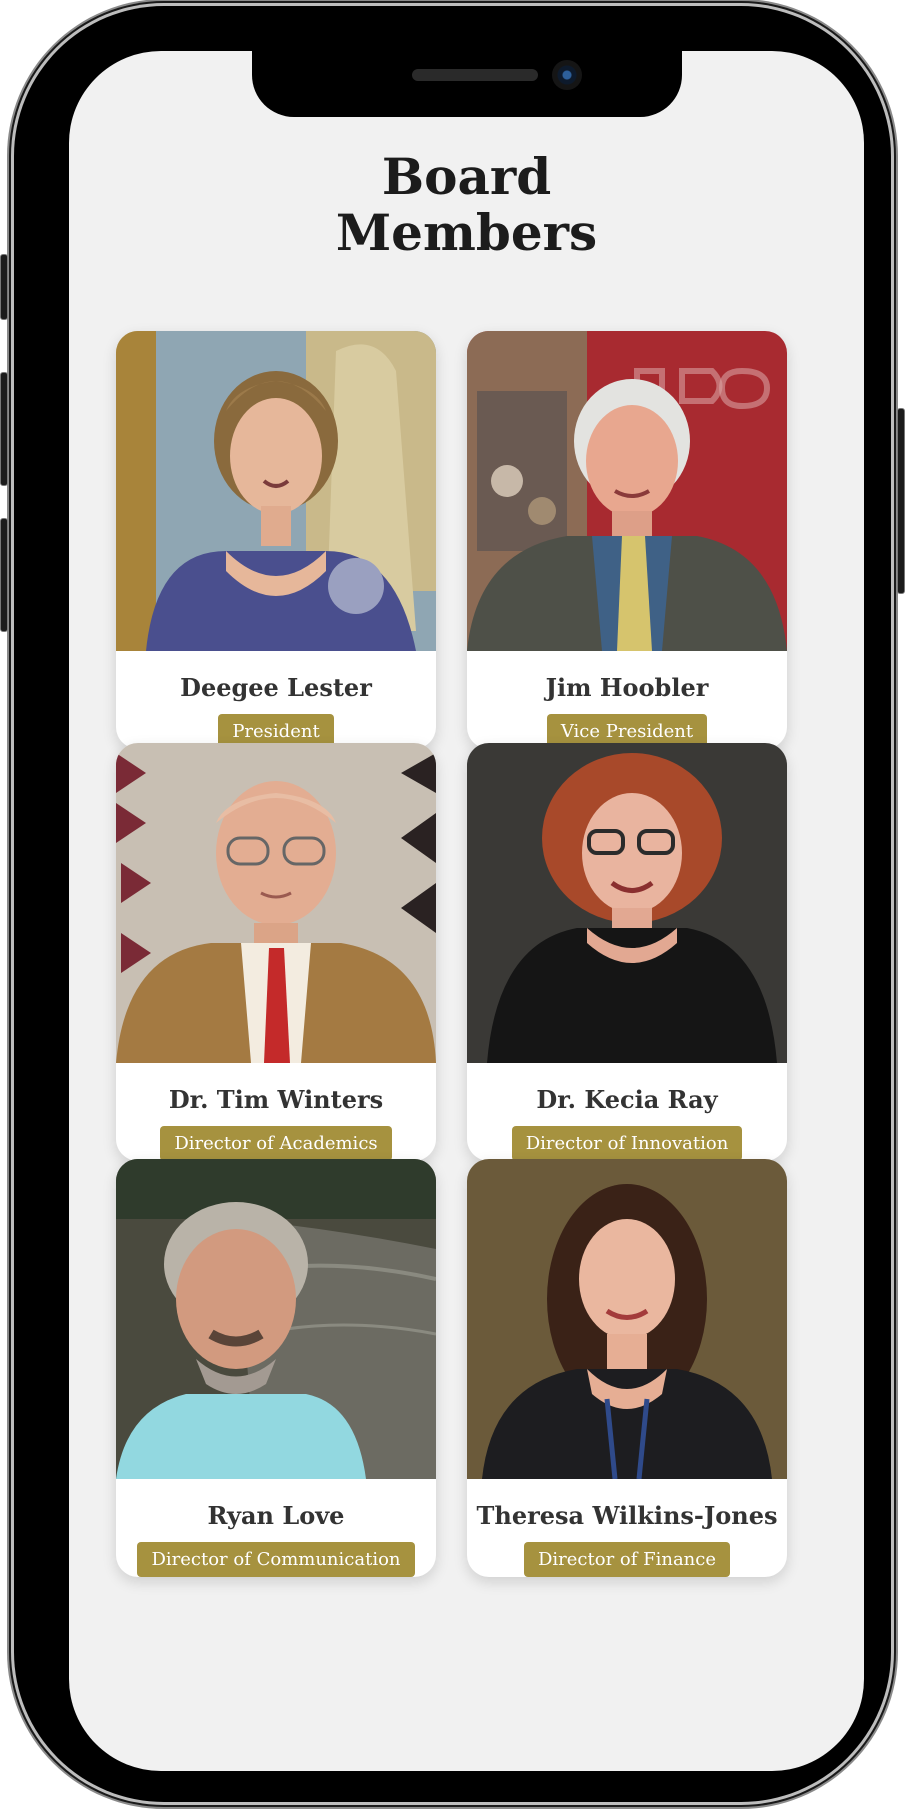  I want to click on member-card: Jim Hoobler Vice President, so click(627, 540).